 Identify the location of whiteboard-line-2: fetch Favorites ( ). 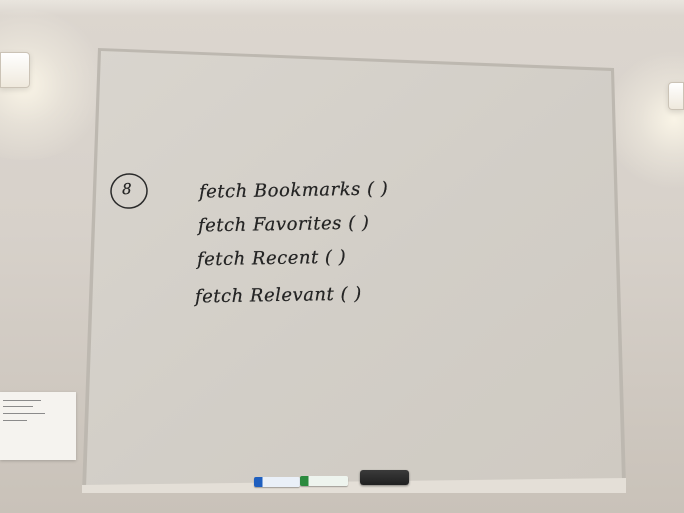
(283, 224).